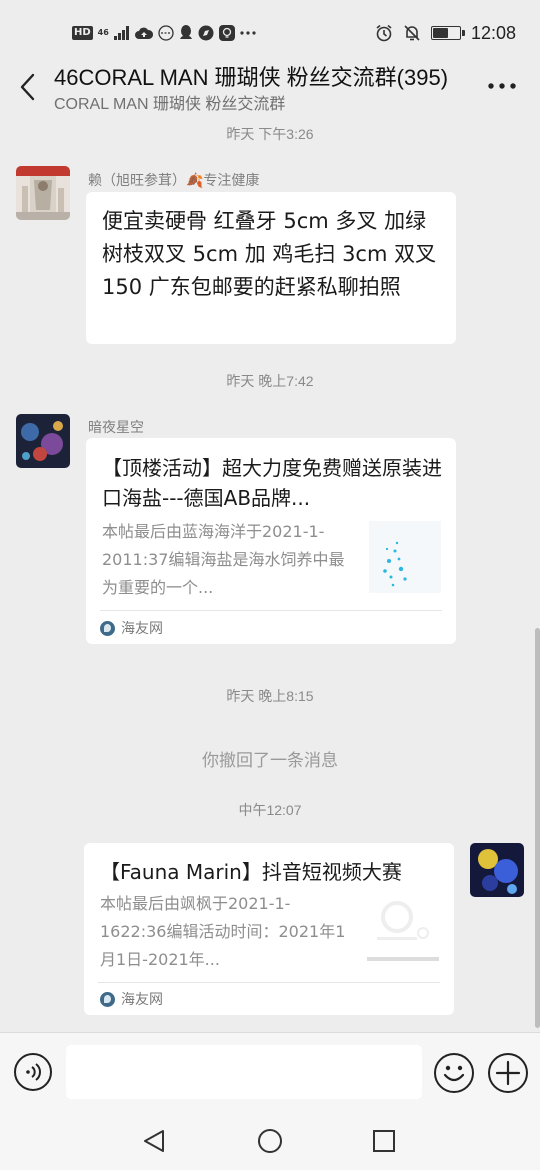  Describe the element at coordinates (270, 810) in the screenshot. I see `timestamp: 中午12:07` at that location.